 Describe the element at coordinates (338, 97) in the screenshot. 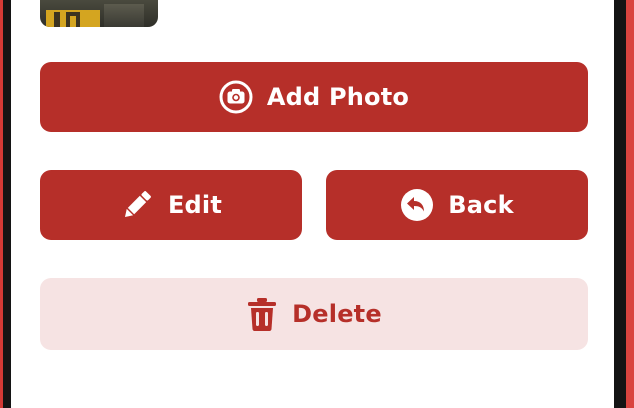

I see `add-photo-label: Add Photo` at that location.